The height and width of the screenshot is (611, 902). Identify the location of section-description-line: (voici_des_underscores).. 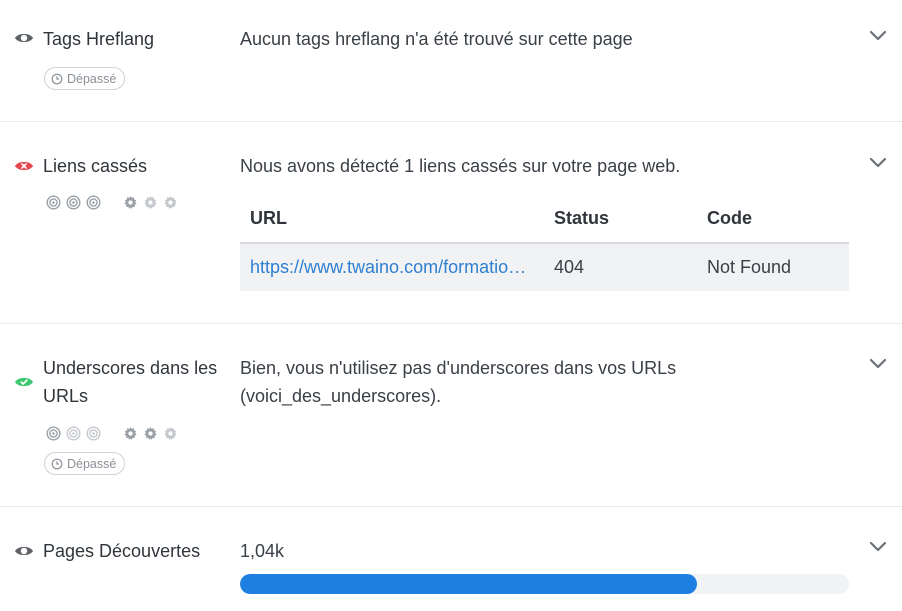
(341, 396).